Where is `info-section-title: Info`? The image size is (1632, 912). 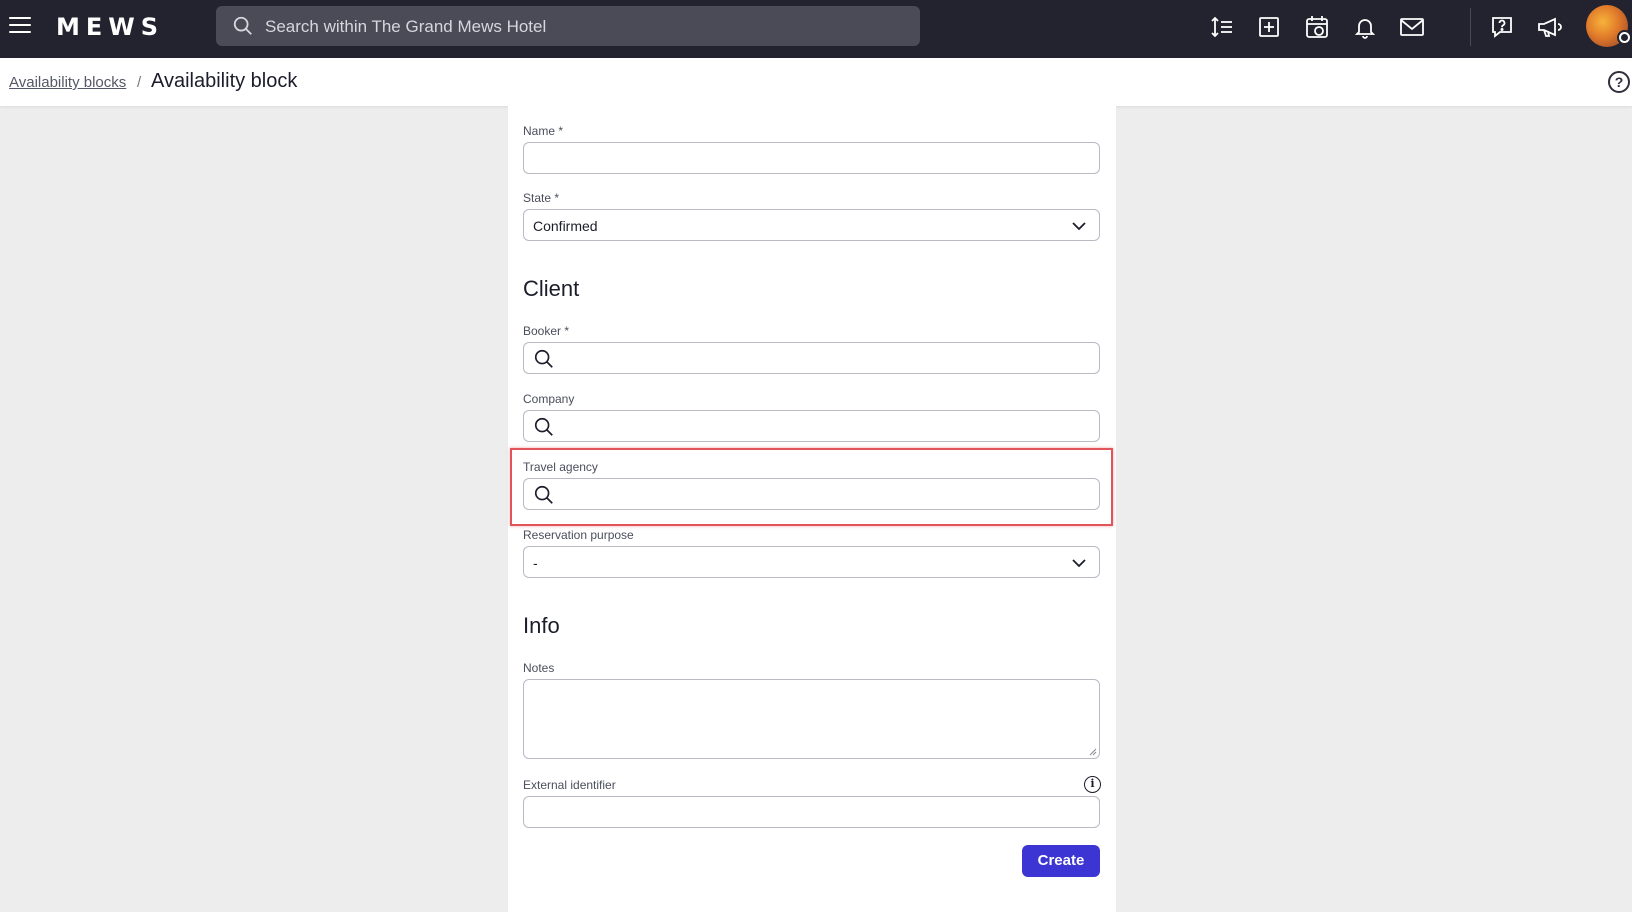 info-section-title: Info is located at coordinates (541, 625).